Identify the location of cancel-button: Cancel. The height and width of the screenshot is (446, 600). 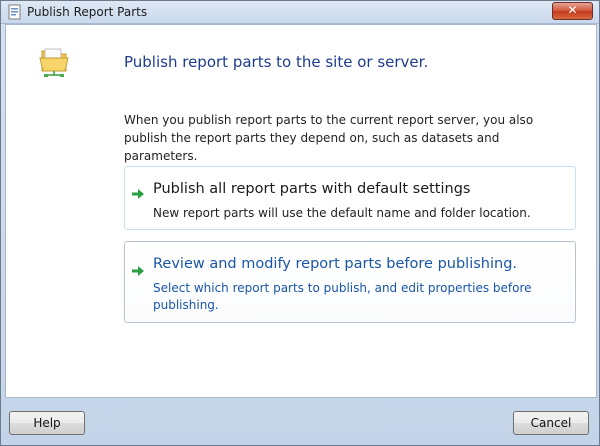
(551, 423).